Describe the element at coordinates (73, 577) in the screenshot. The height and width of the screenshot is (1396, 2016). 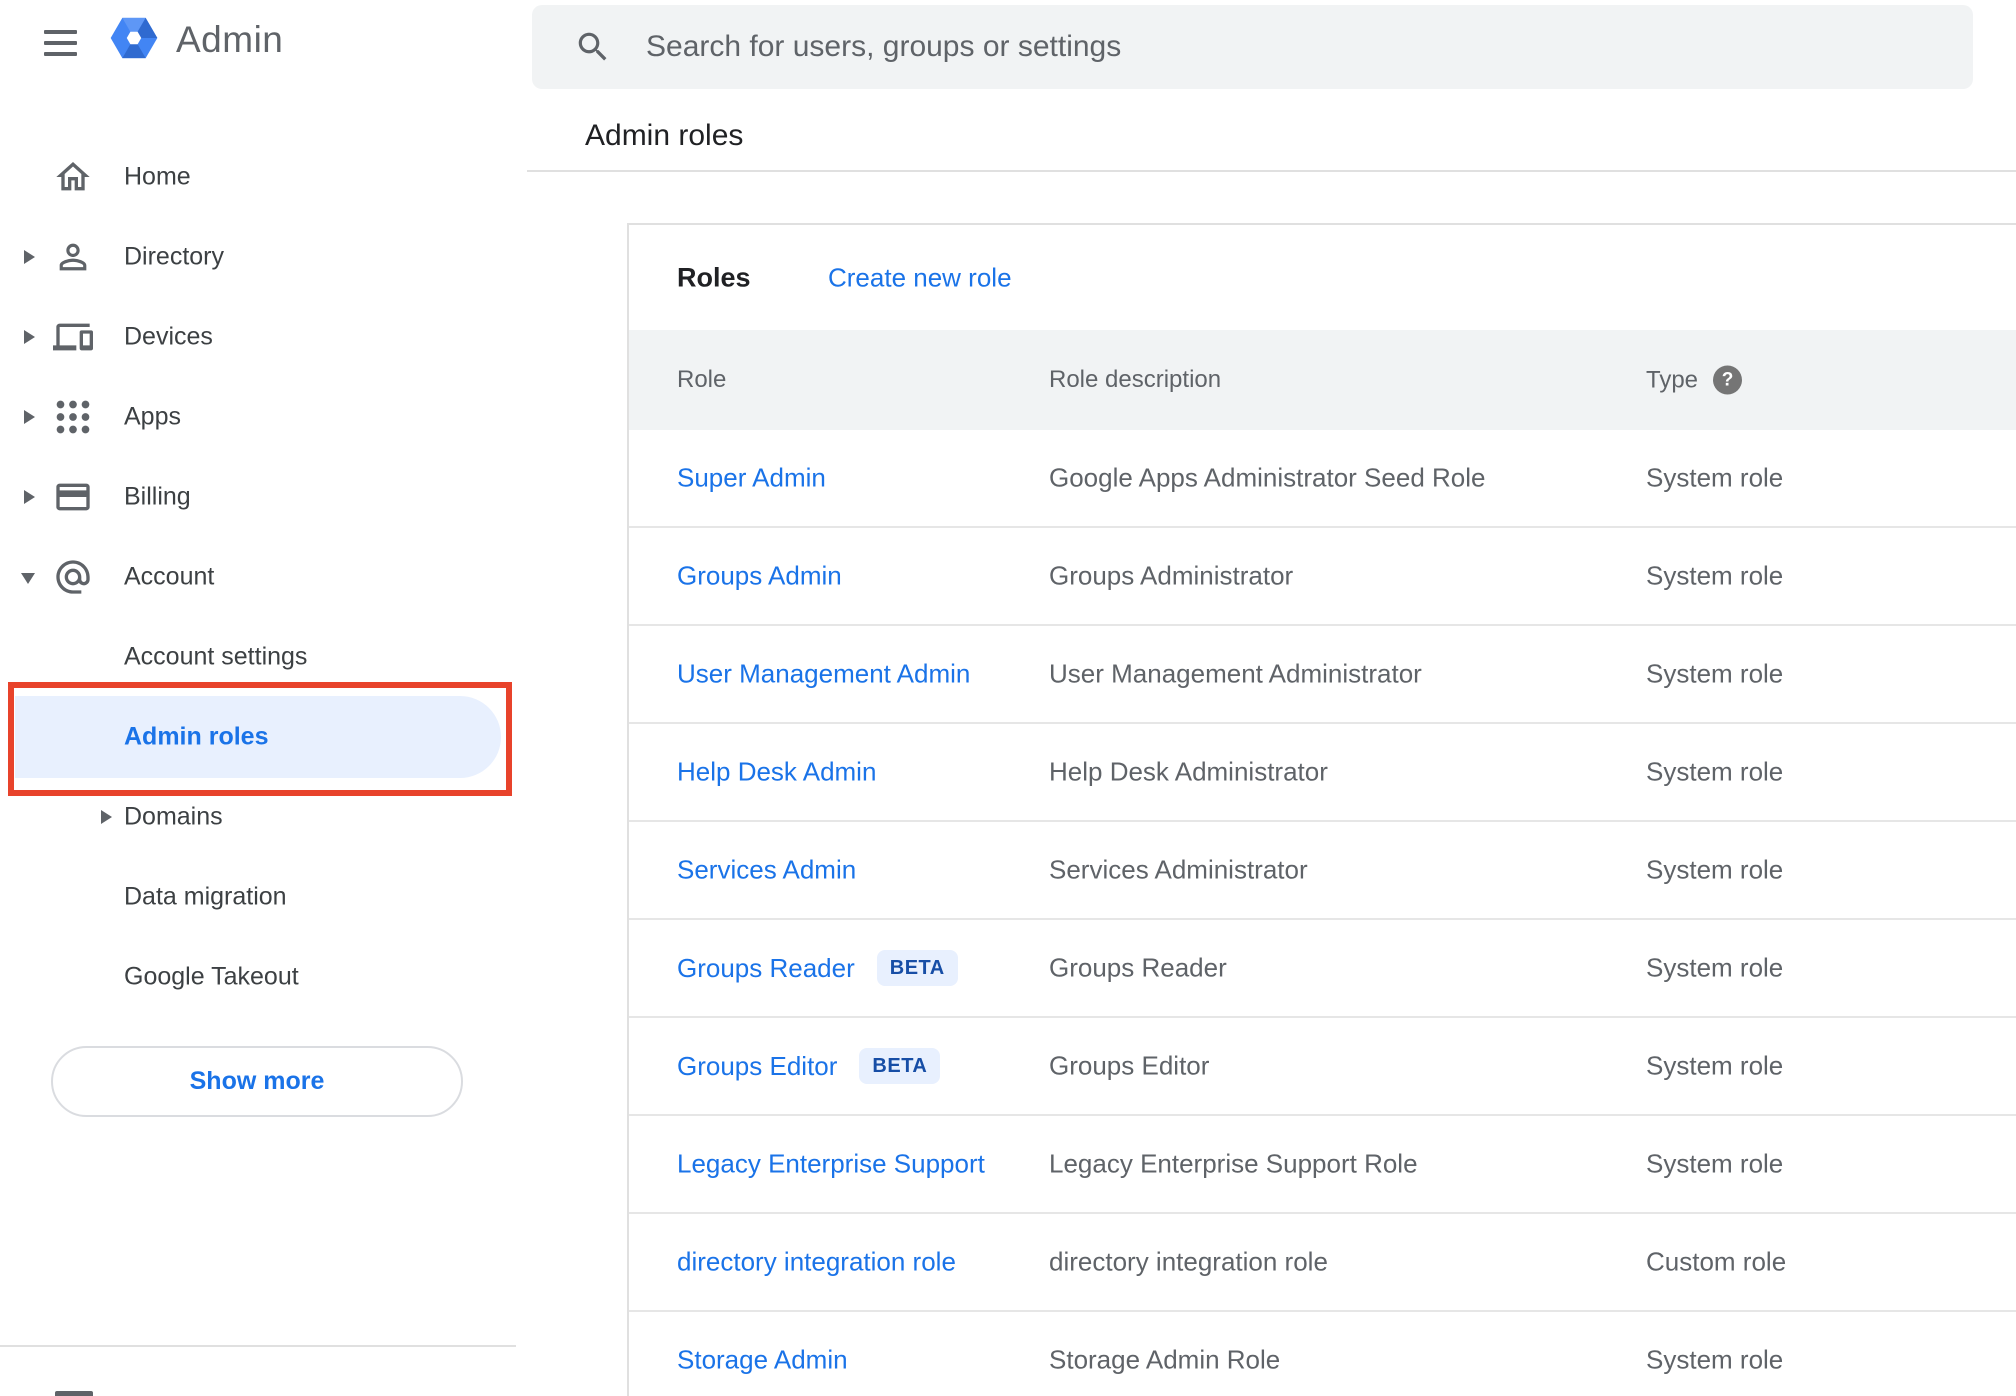
I see `at-email-icon` at that location.